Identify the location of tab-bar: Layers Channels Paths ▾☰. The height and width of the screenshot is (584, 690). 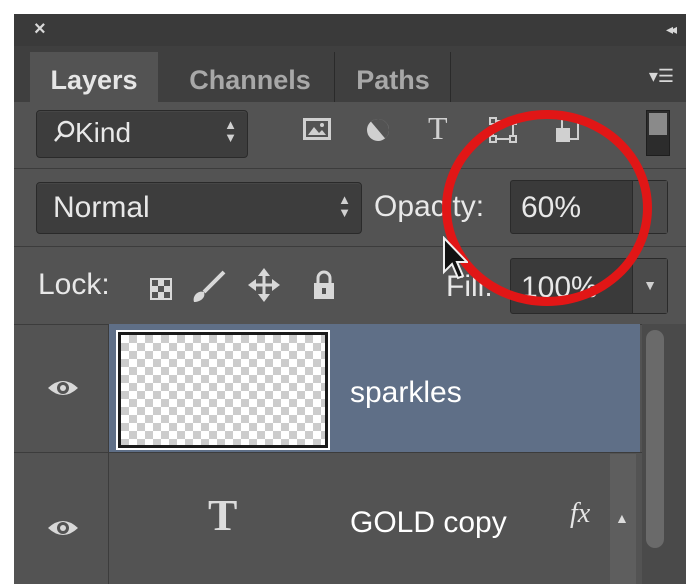
(350, 74).